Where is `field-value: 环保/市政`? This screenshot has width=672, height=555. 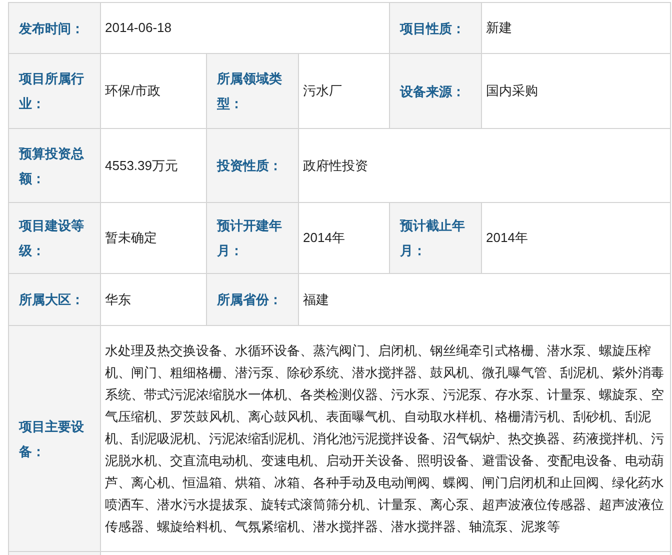
field-value: 环保/市政 is located at coordinates (133, 91).